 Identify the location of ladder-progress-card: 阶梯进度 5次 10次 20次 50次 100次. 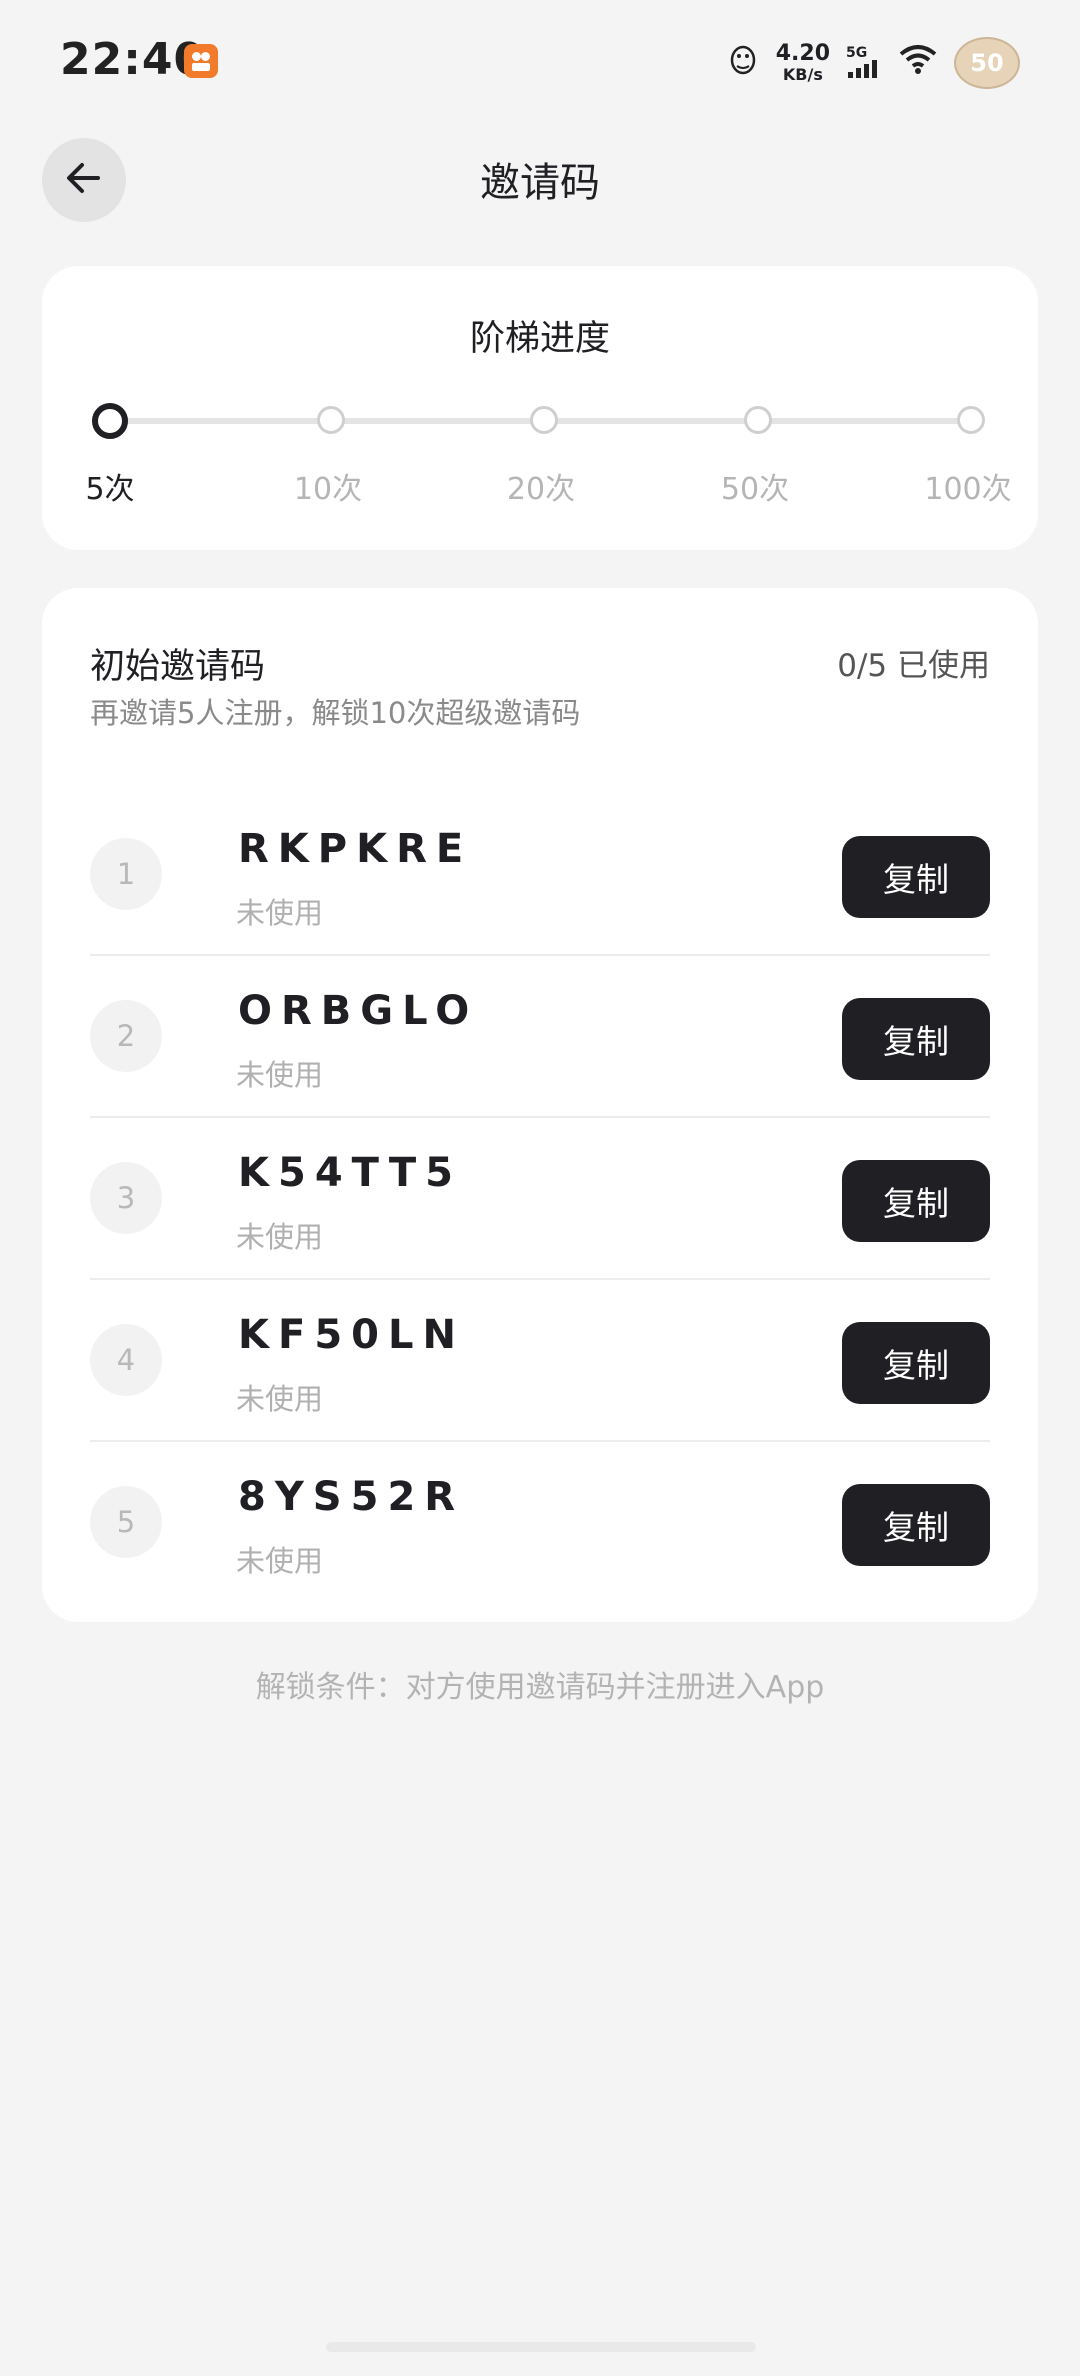
(540, 408).